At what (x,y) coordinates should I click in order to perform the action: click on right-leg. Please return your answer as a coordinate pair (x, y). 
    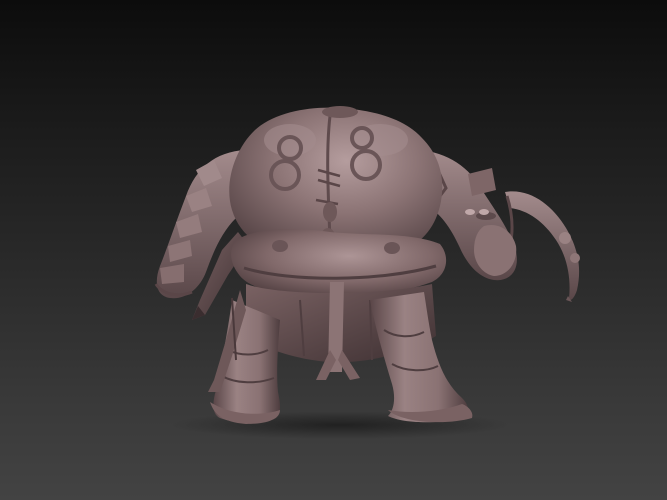
    Looking at the image, I should click on (421, 357).